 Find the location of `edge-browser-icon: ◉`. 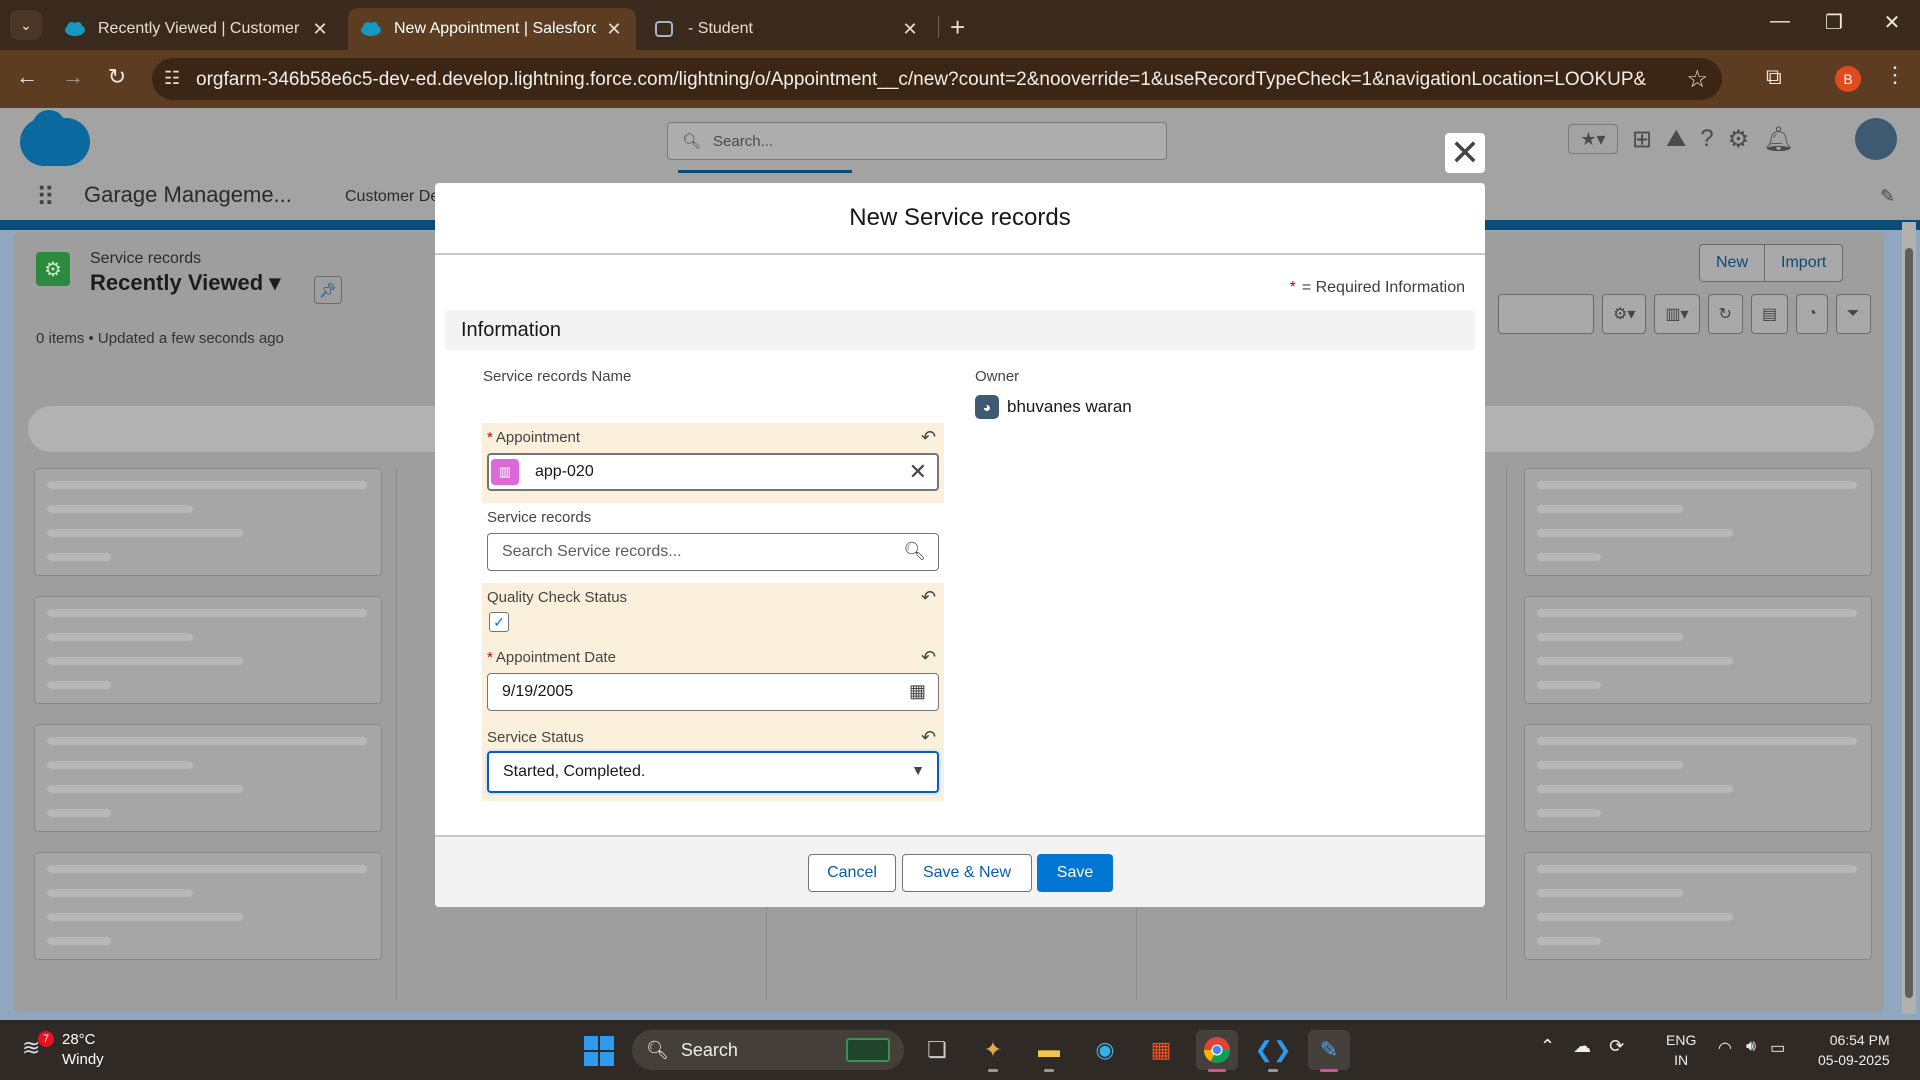

edge-browser-icon: ◉ is located at coordinates (1105, 1050).